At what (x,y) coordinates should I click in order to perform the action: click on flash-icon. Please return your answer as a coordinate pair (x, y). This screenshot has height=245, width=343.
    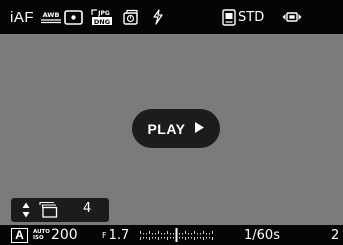
    Looking at the image, I should click on (158, 17).